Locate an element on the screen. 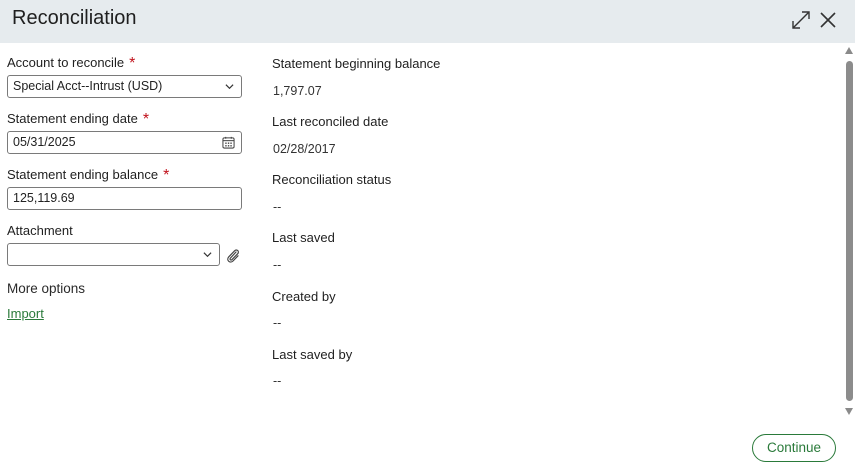 The image size is (855, 466). summary-value: 1,797.07 is located at coordinates (297, 91).